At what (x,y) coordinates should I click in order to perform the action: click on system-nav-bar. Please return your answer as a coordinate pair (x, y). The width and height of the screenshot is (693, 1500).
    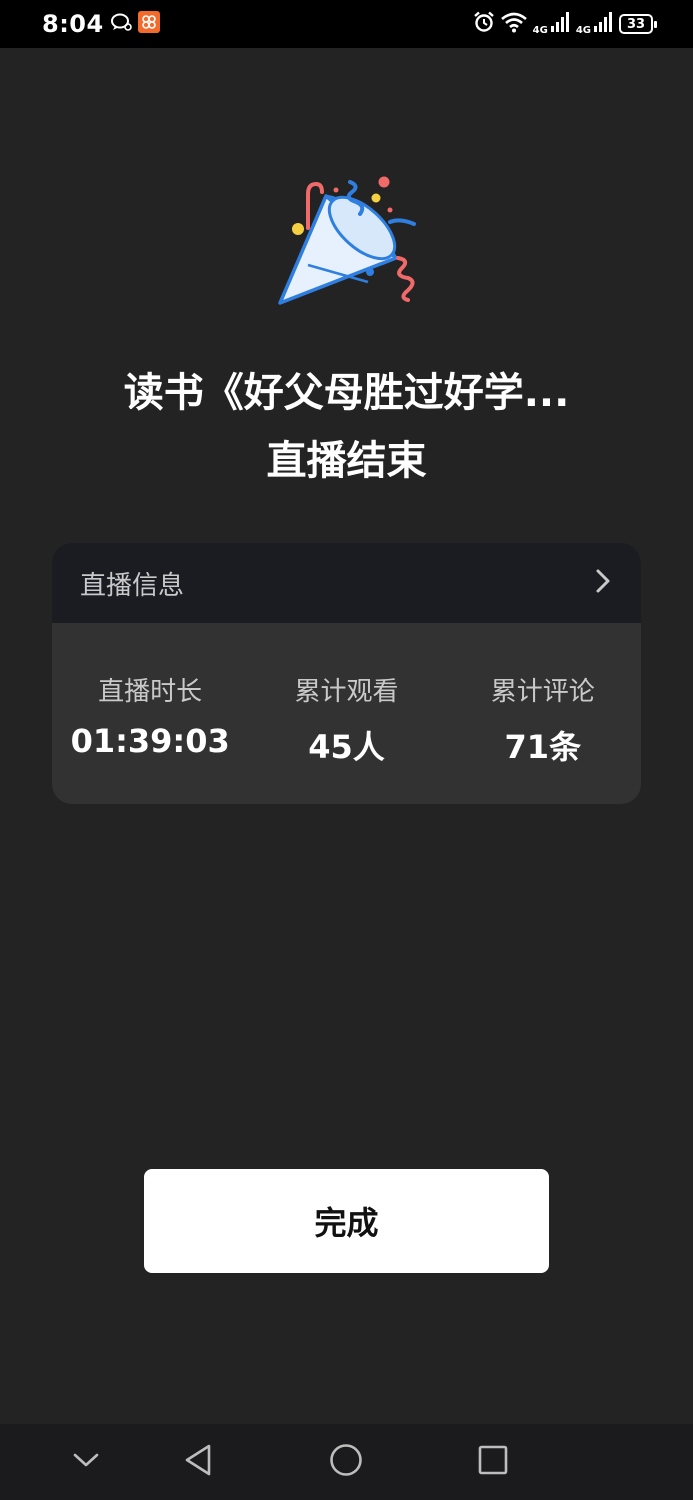
    Looking at the image, I should click on (346, 1462).